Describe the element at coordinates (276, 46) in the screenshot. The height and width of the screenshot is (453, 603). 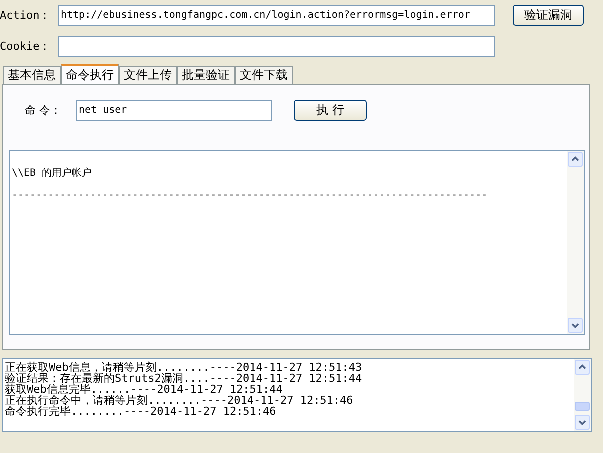
I see `cookie-field` at that location.